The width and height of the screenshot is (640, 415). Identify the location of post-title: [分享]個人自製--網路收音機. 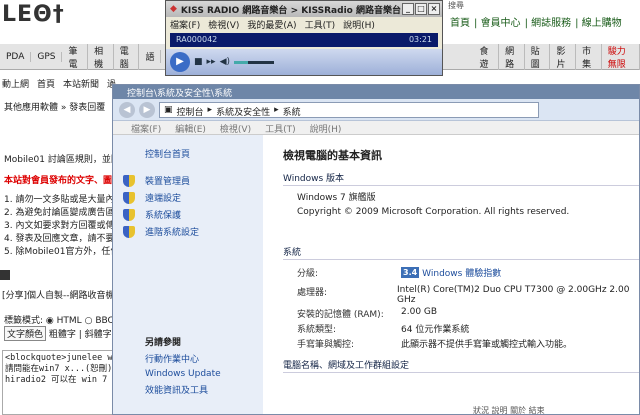
(58, 296).